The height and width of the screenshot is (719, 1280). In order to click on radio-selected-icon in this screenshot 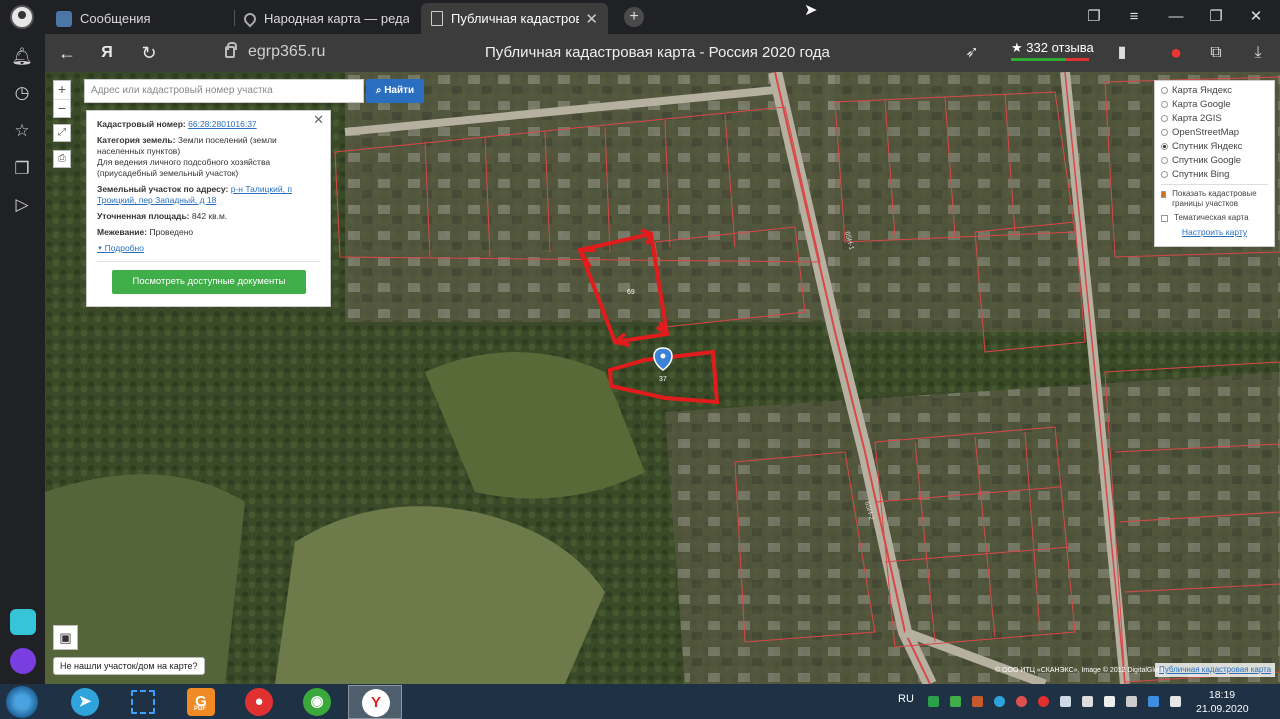, I will do `click(1164, 146)`.